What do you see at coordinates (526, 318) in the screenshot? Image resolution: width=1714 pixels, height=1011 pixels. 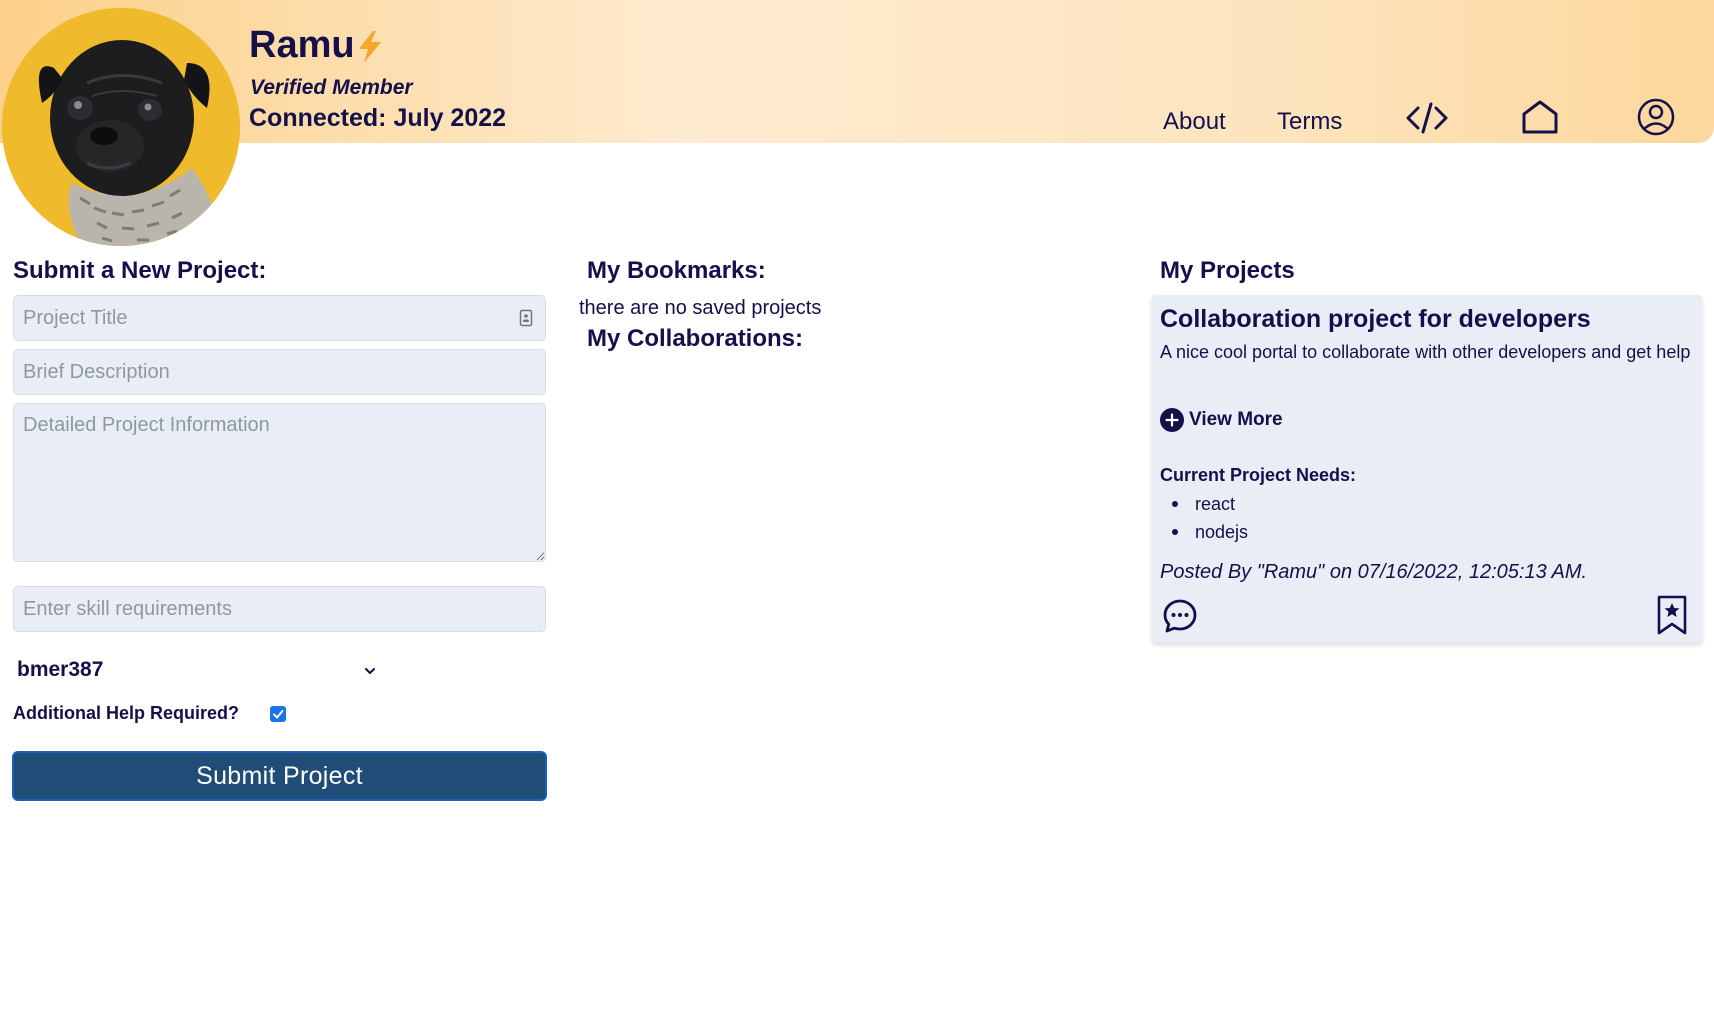 I see `autofill-contact-icon` at bounding box center [526, 318].